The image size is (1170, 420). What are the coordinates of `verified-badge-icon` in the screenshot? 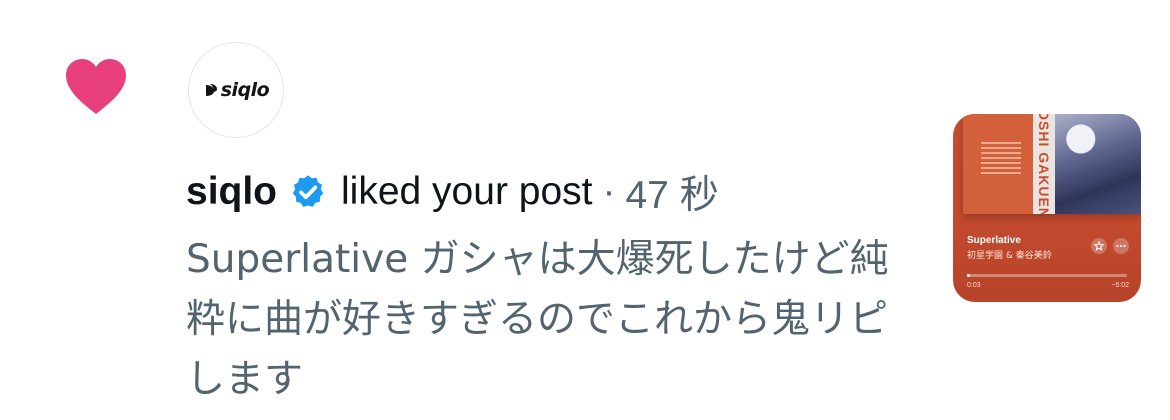 It's located at (308, 191).